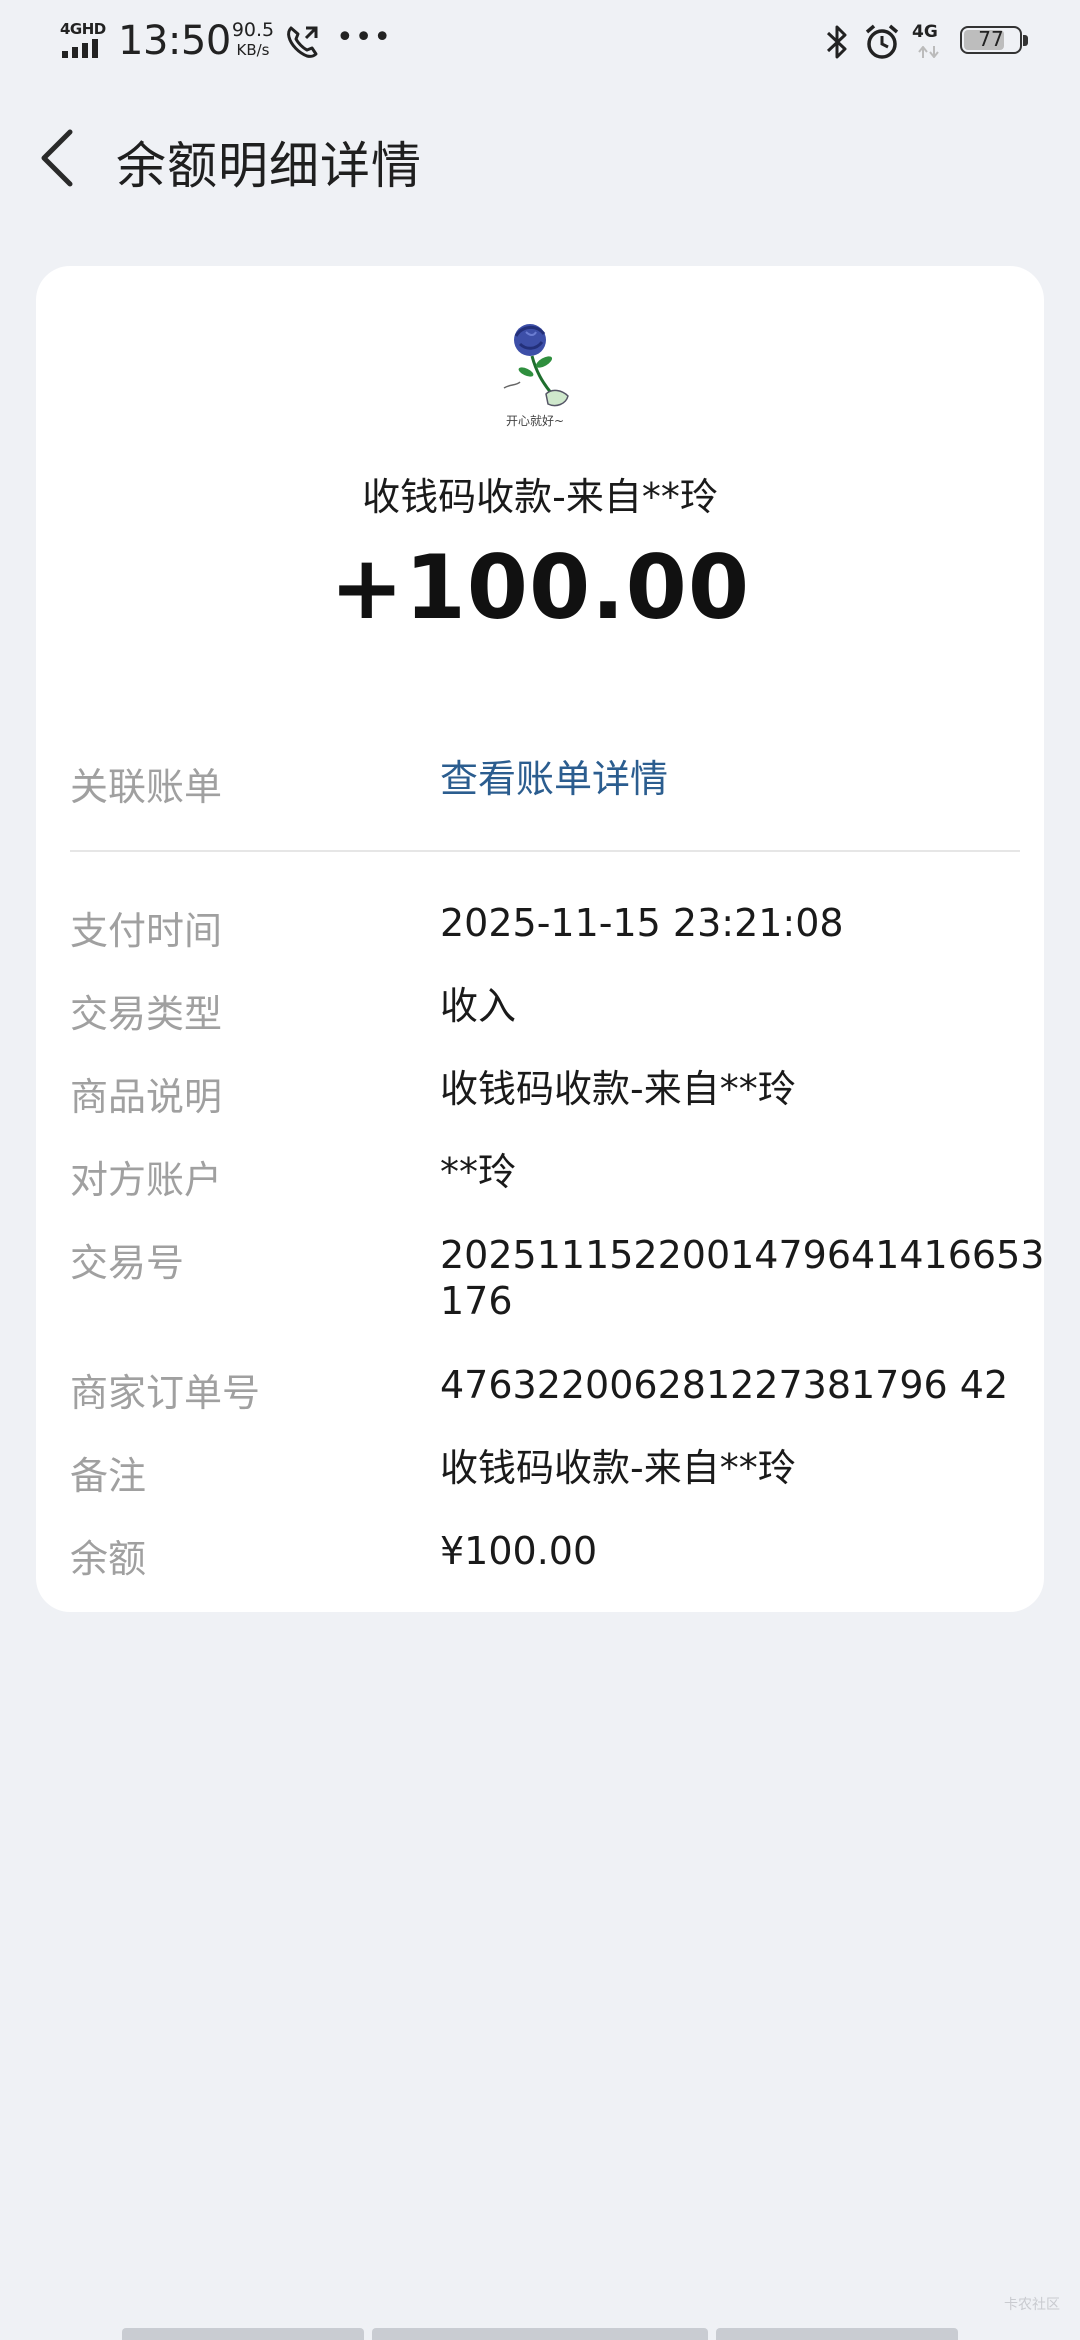  What do you see at coordinates (540, 370) in the screenshot?
I see `avatar` at bounding box center [540, 370].